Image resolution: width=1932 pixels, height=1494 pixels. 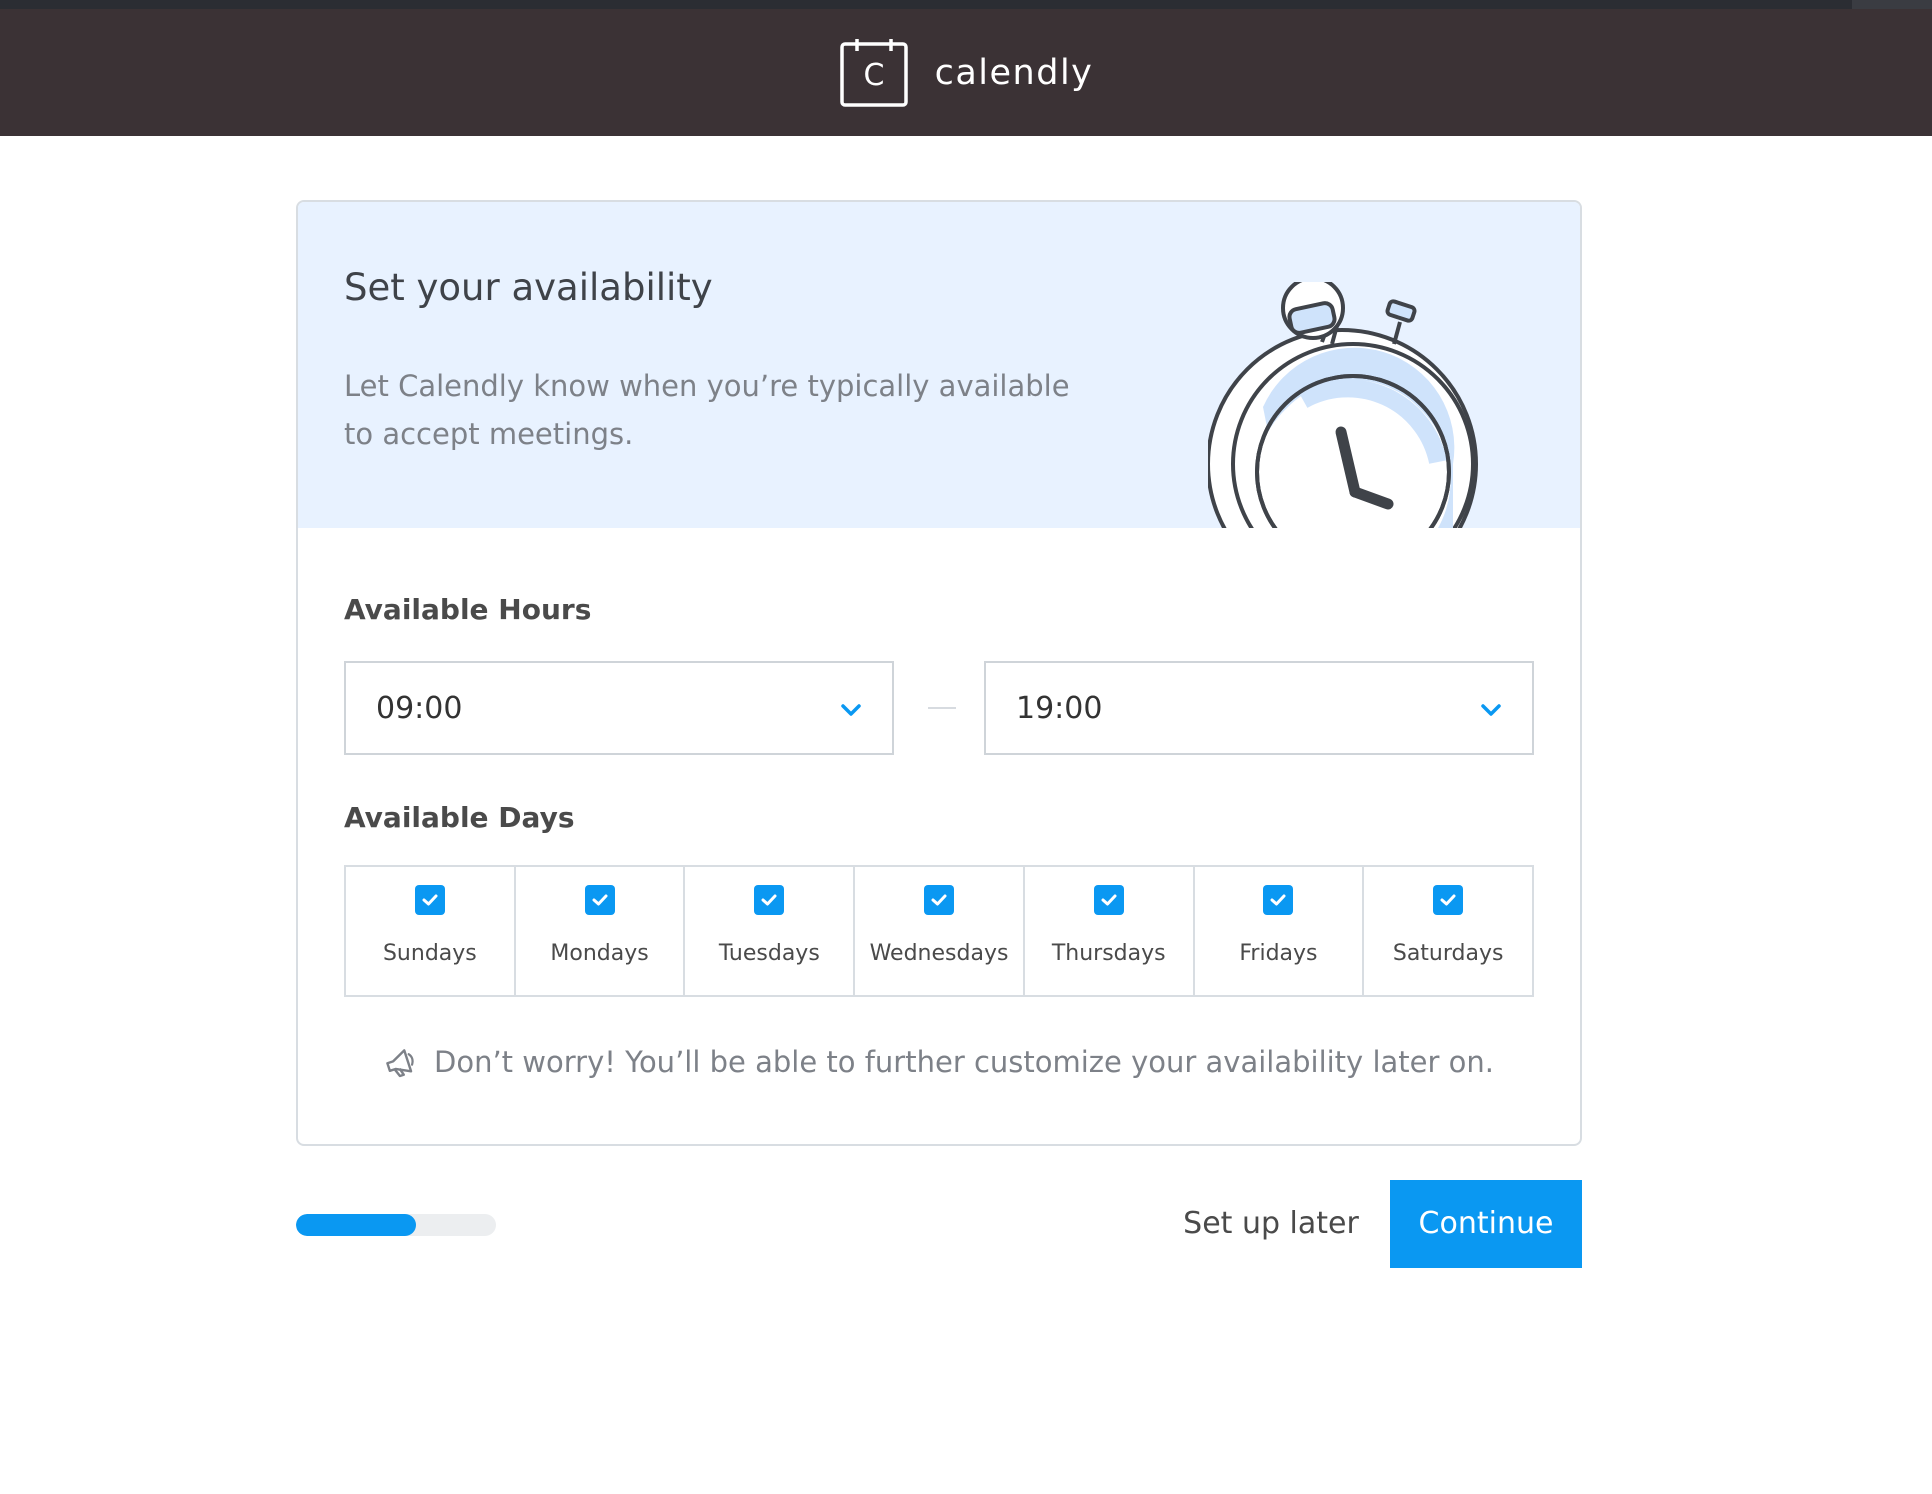 I want to click on brand: C calendly, so click(x=966, y=72).